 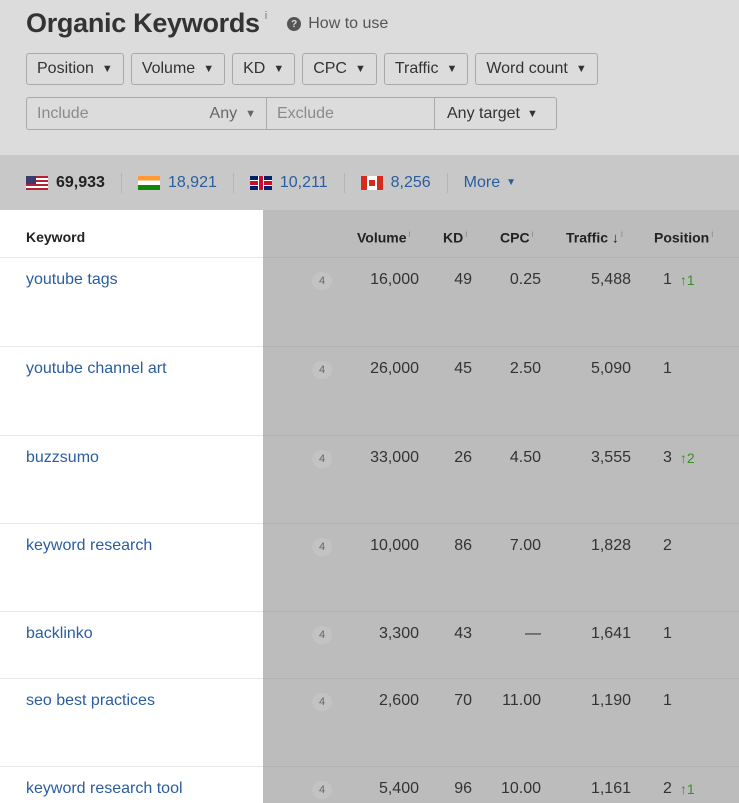 What do you see at coordinates (398, 700) in the screenshot?
I see `volume-value: 2,600` at bounding box center [398, 700].